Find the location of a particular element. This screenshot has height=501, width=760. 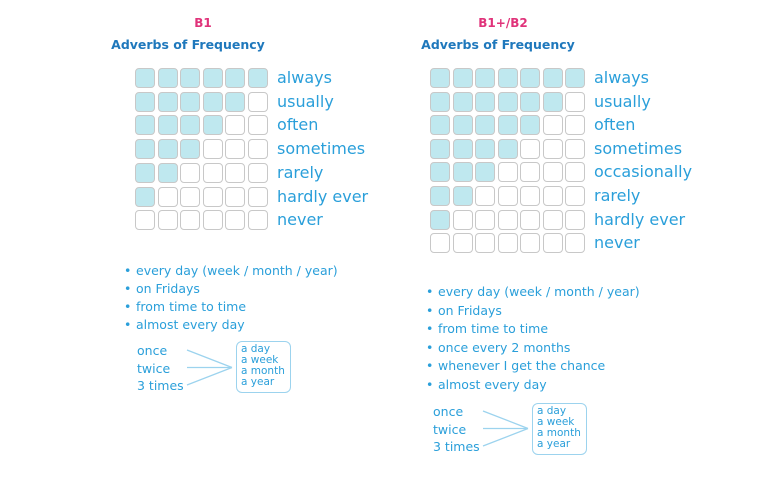

adverb-label: often is located at coordinates (298, 125).